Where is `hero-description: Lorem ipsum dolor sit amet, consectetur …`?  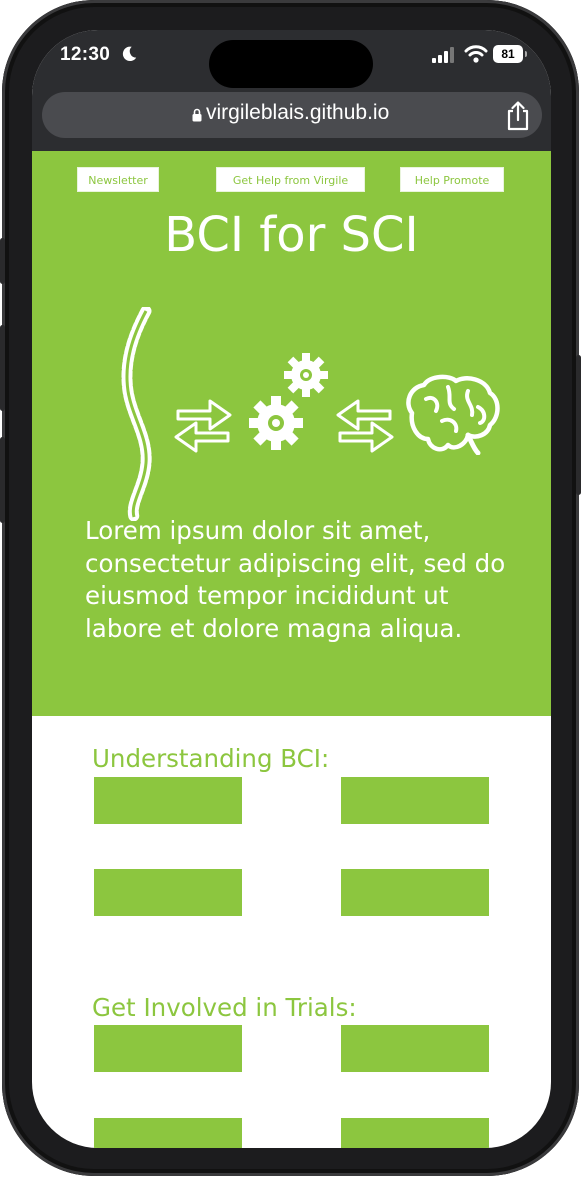 hero-description: Lorem ipsum dolor sit amet, consectetur … is located at coordinates (295, 579).